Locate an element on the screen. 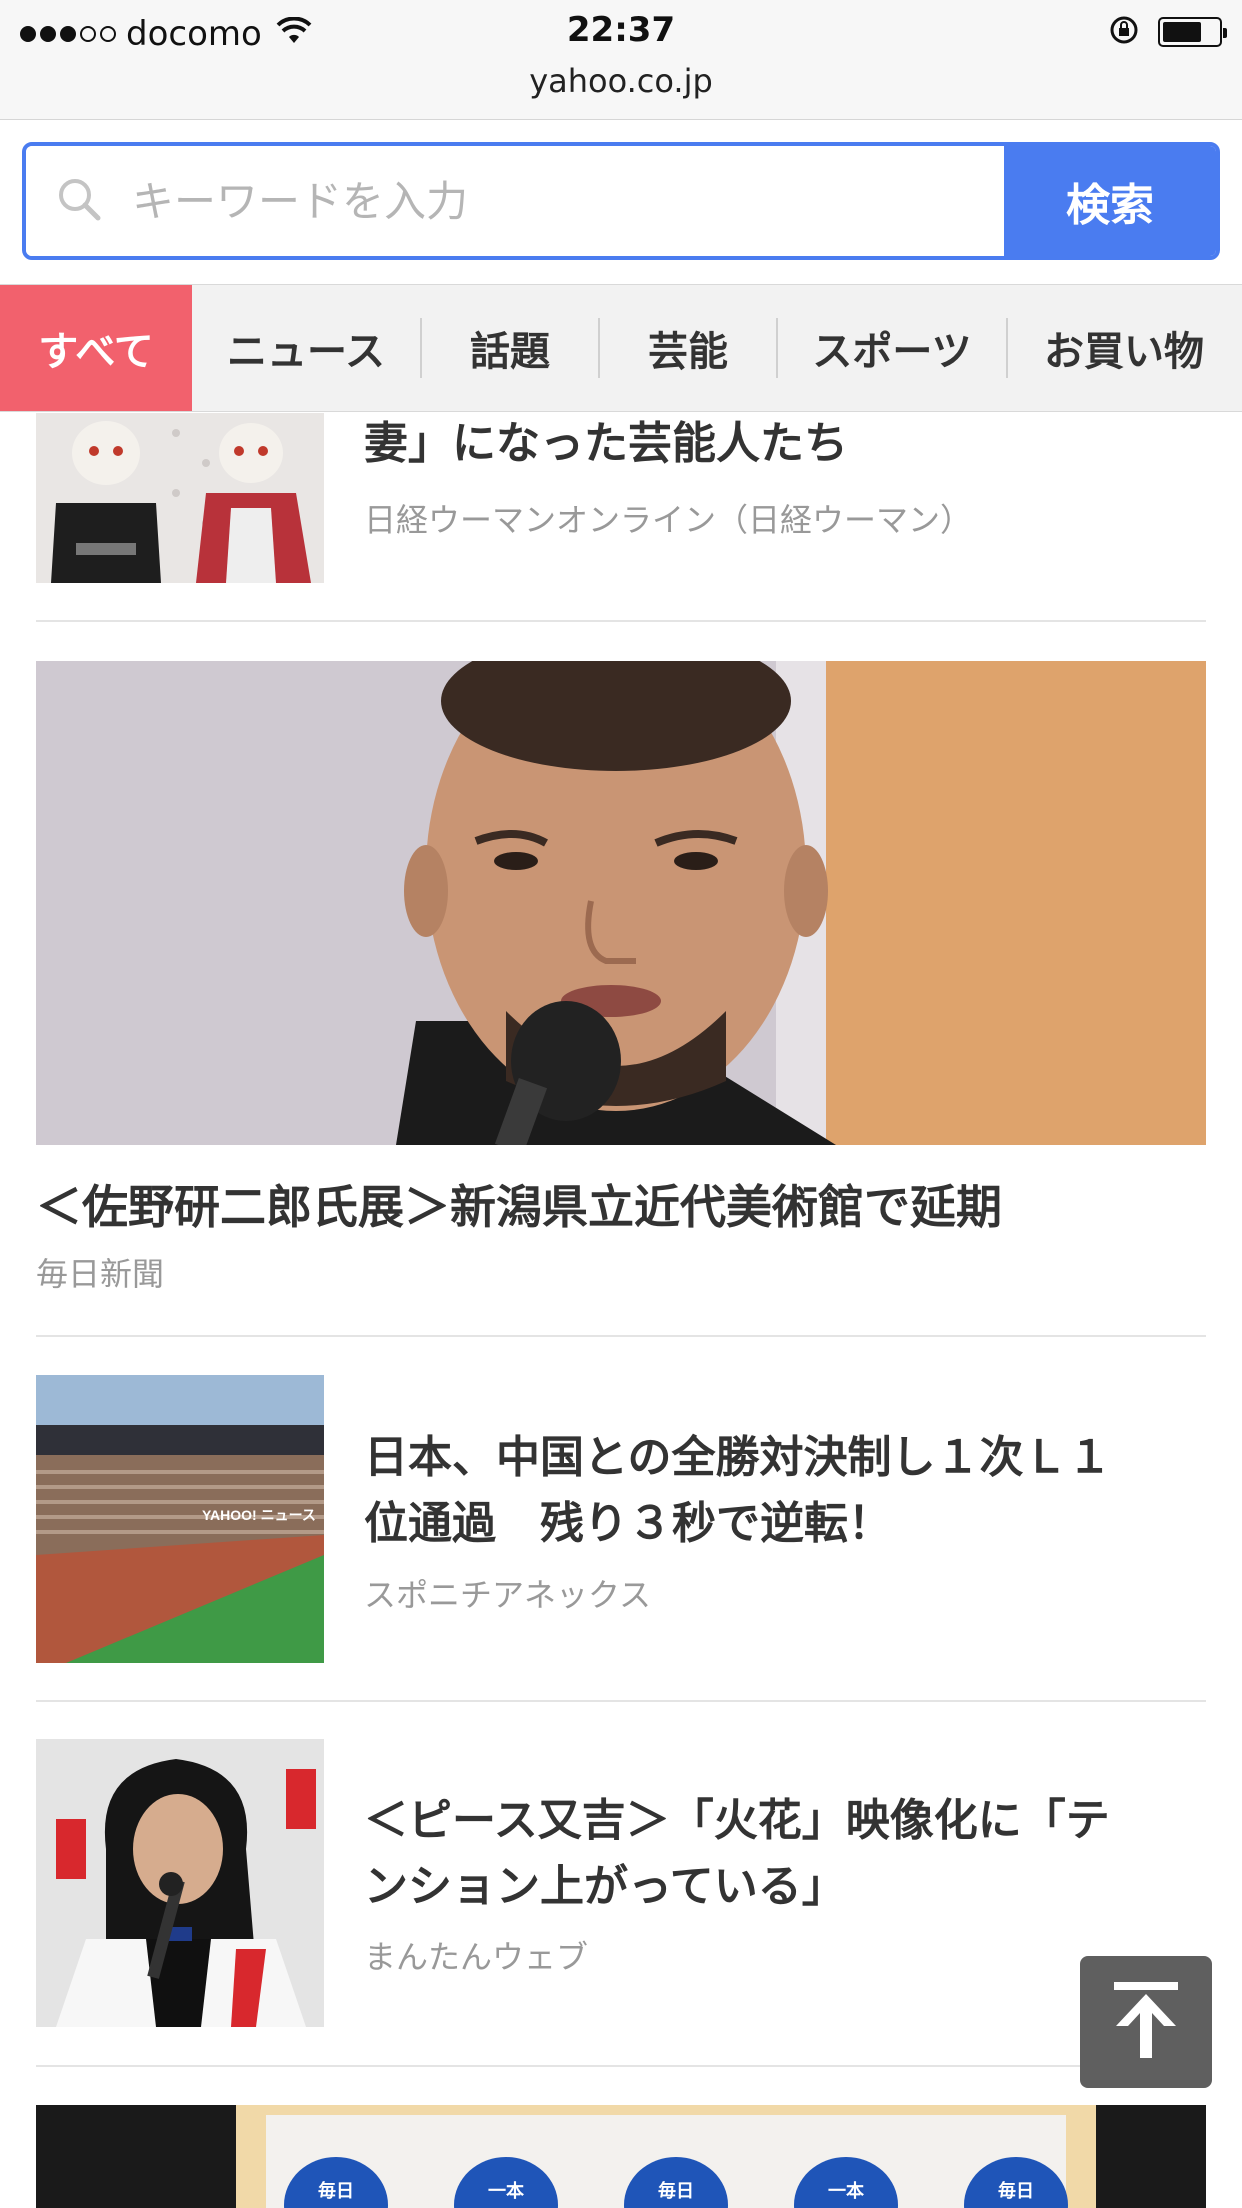 Image resolution: width=1242 pixels, height=2208 pixels. tab-shopping: お買い物 is located at coordinates (1124, 348).